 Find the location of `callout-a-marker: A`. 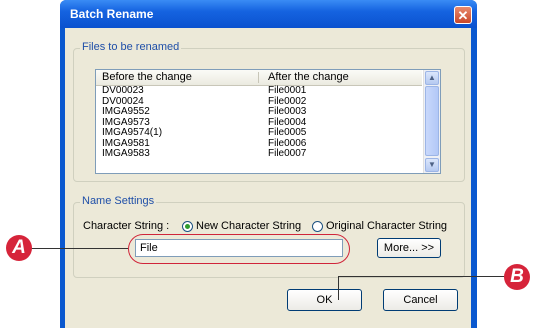

callout-a-marker: A is located at coordinates (19, 248).